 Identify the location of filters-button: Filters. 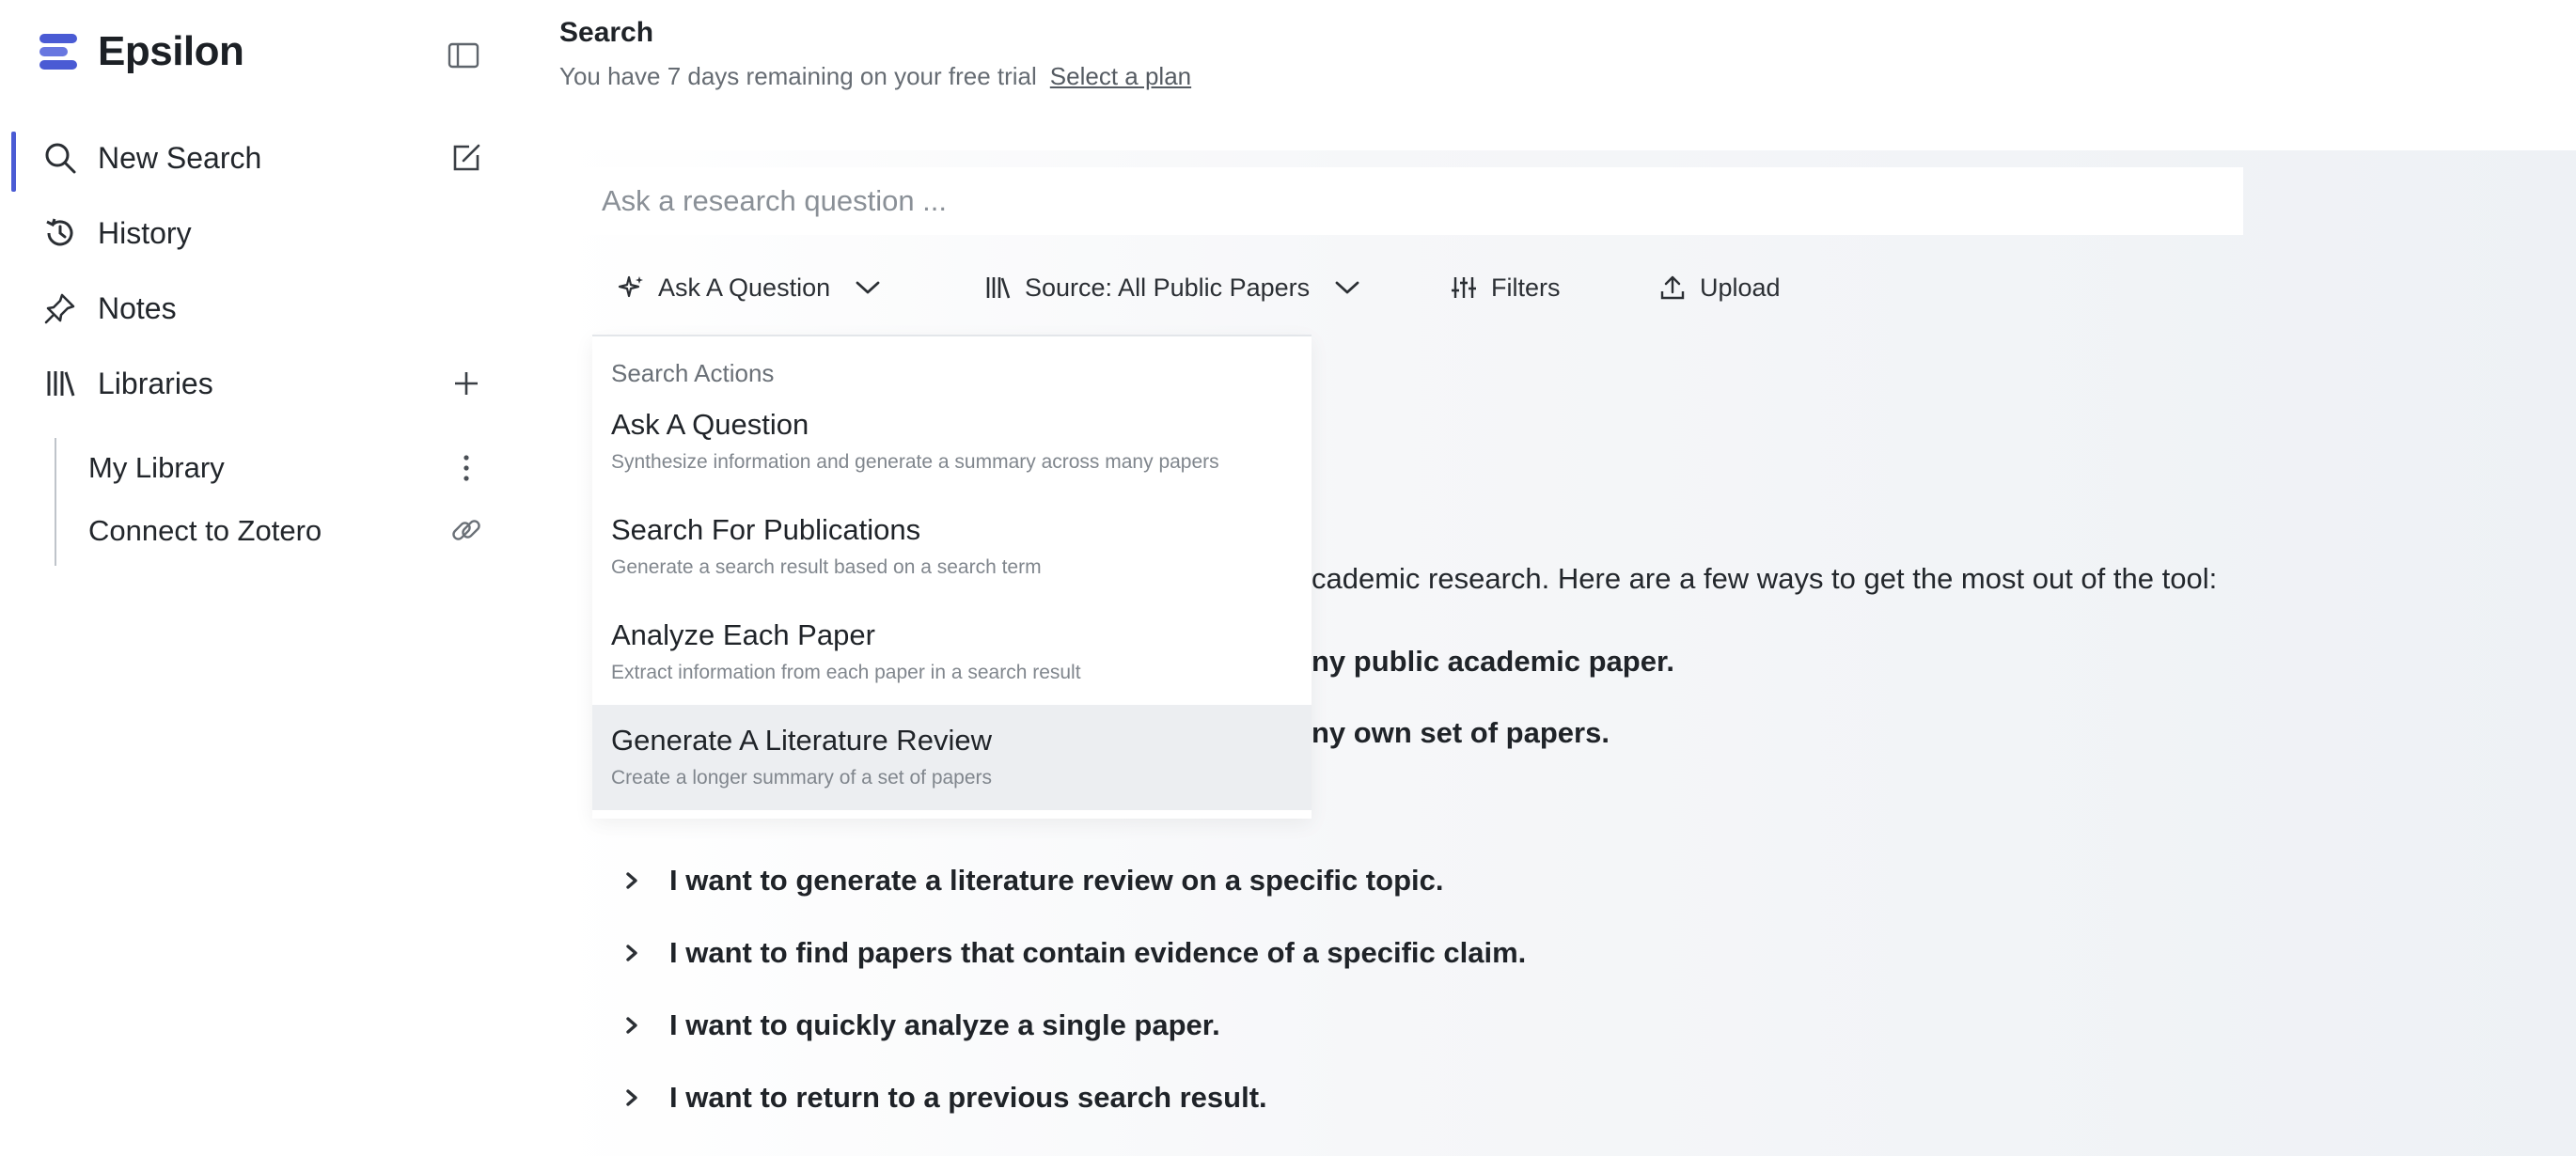
(1505, 287).